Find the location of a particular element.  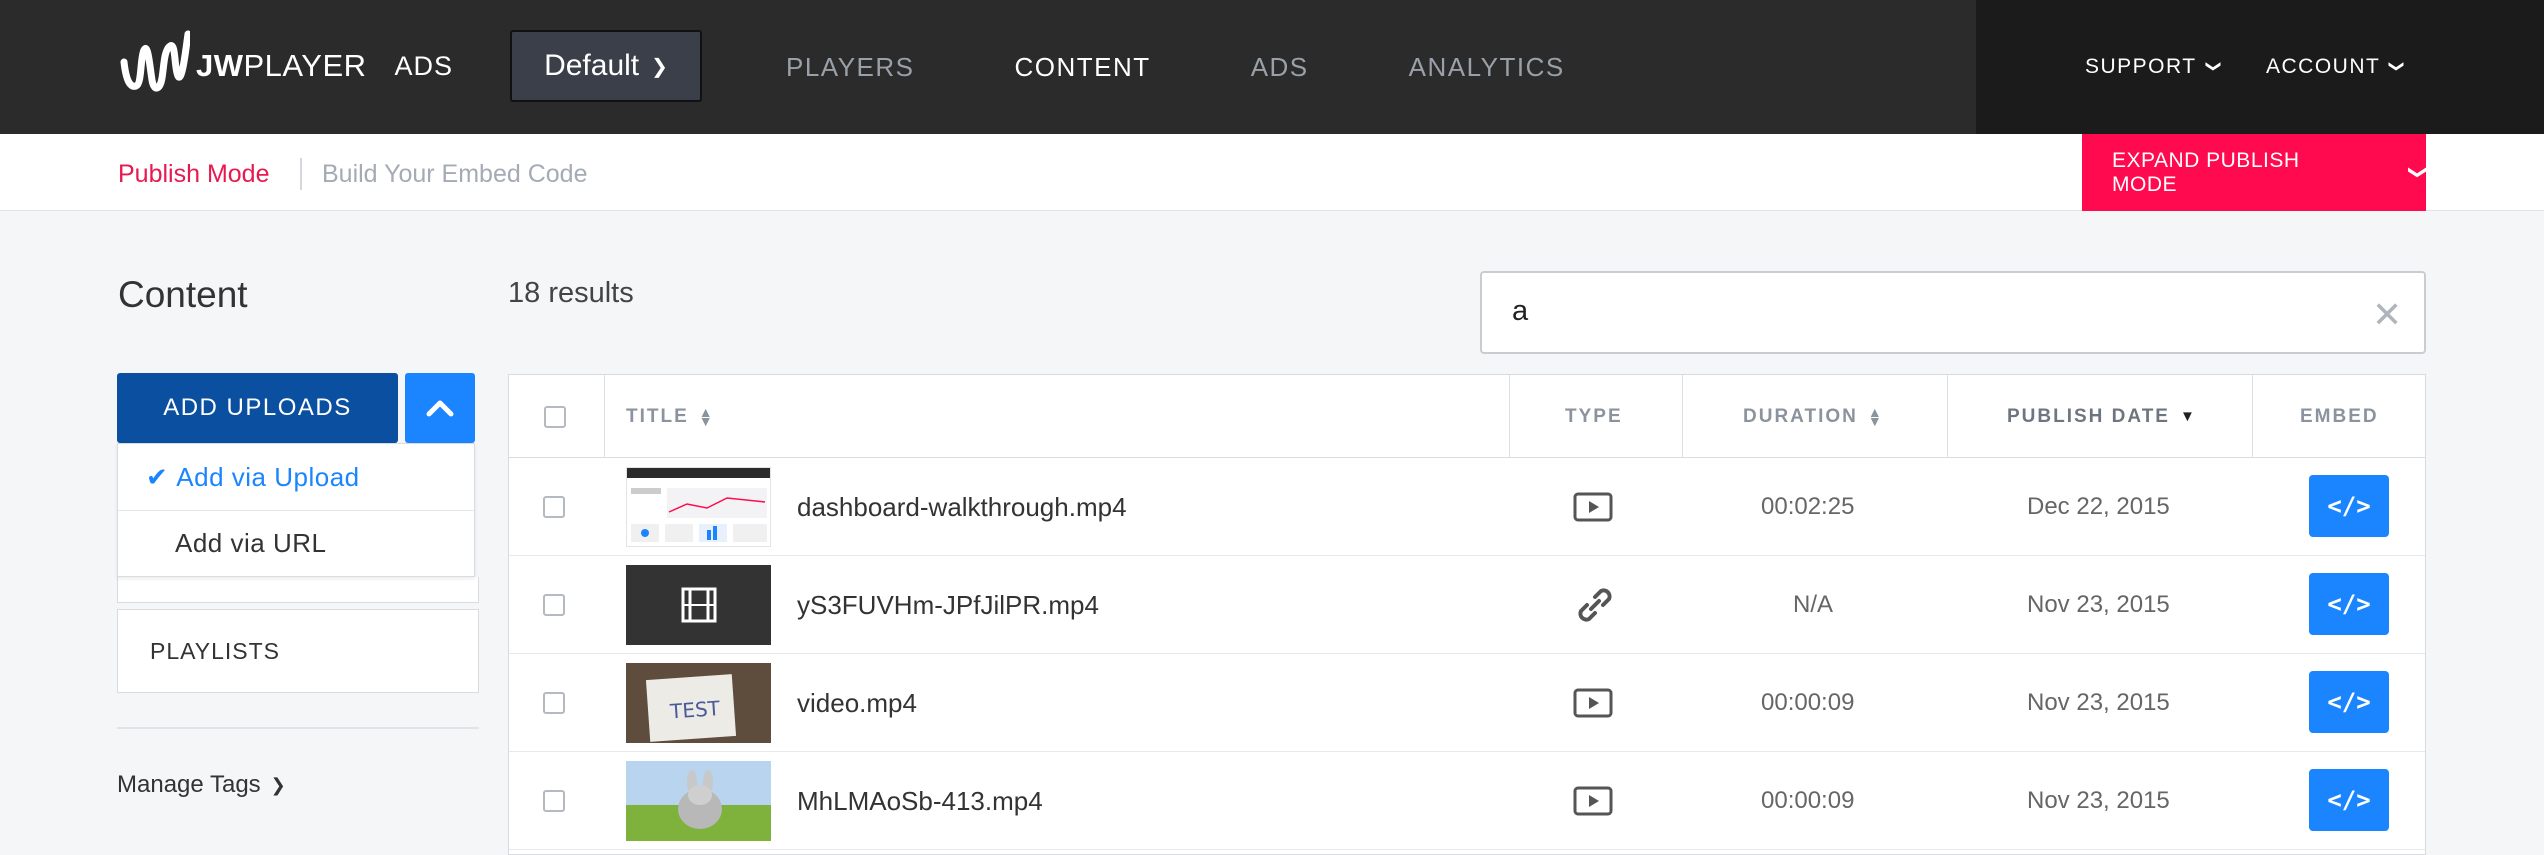

search-input-value: a is located at coordinates (1520, 311).